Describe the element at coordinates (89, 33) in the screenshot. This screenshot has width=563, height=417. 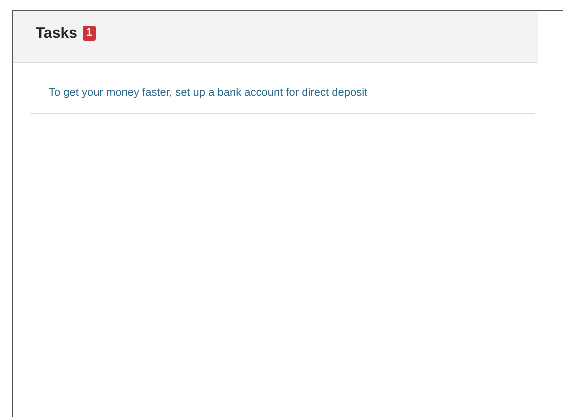
I see `count-badge: 1` at that location.